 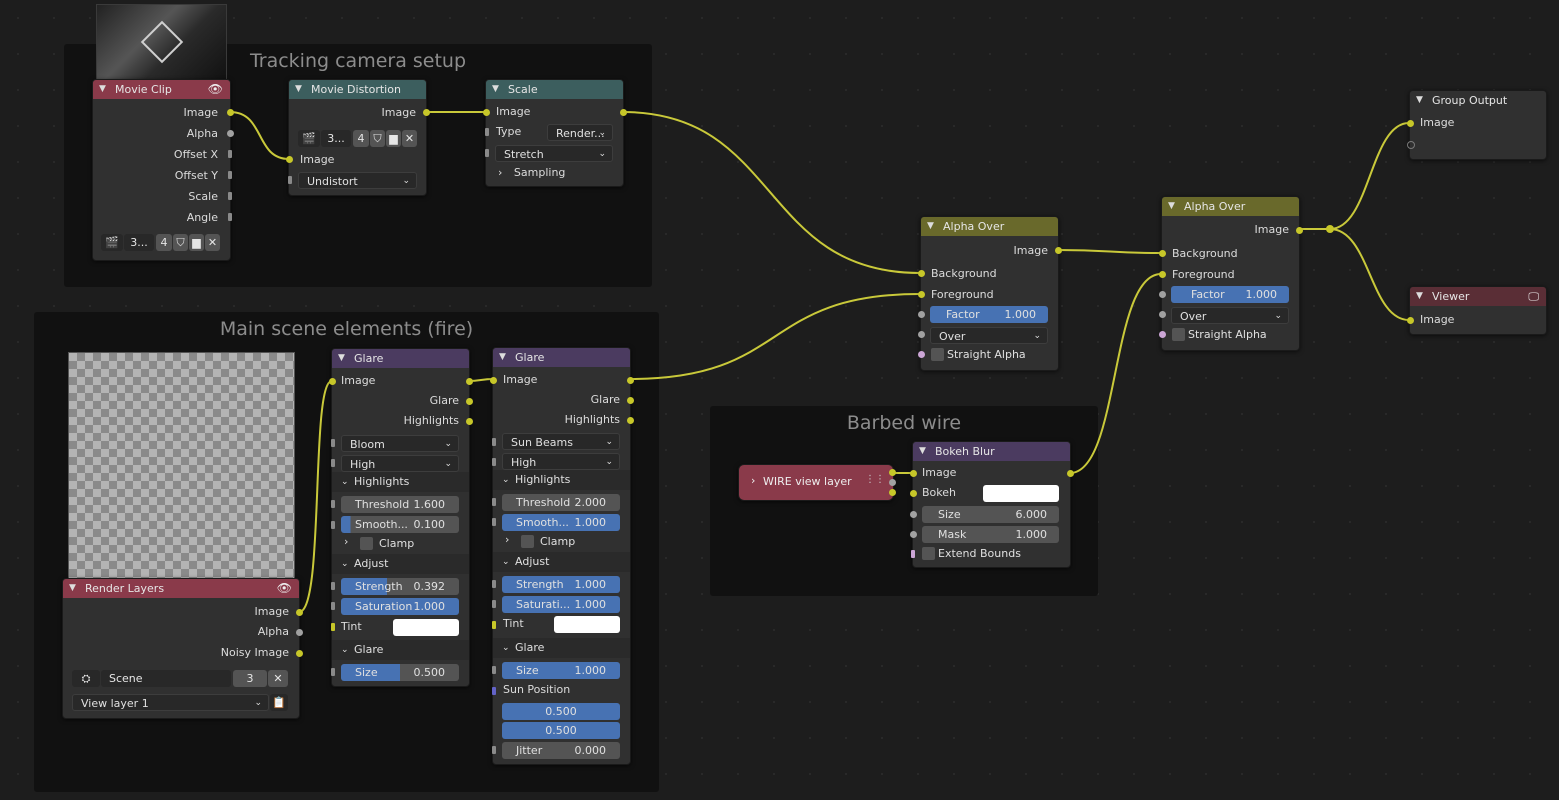 I want to click on socket-type-in, so click(x=333, y=443).